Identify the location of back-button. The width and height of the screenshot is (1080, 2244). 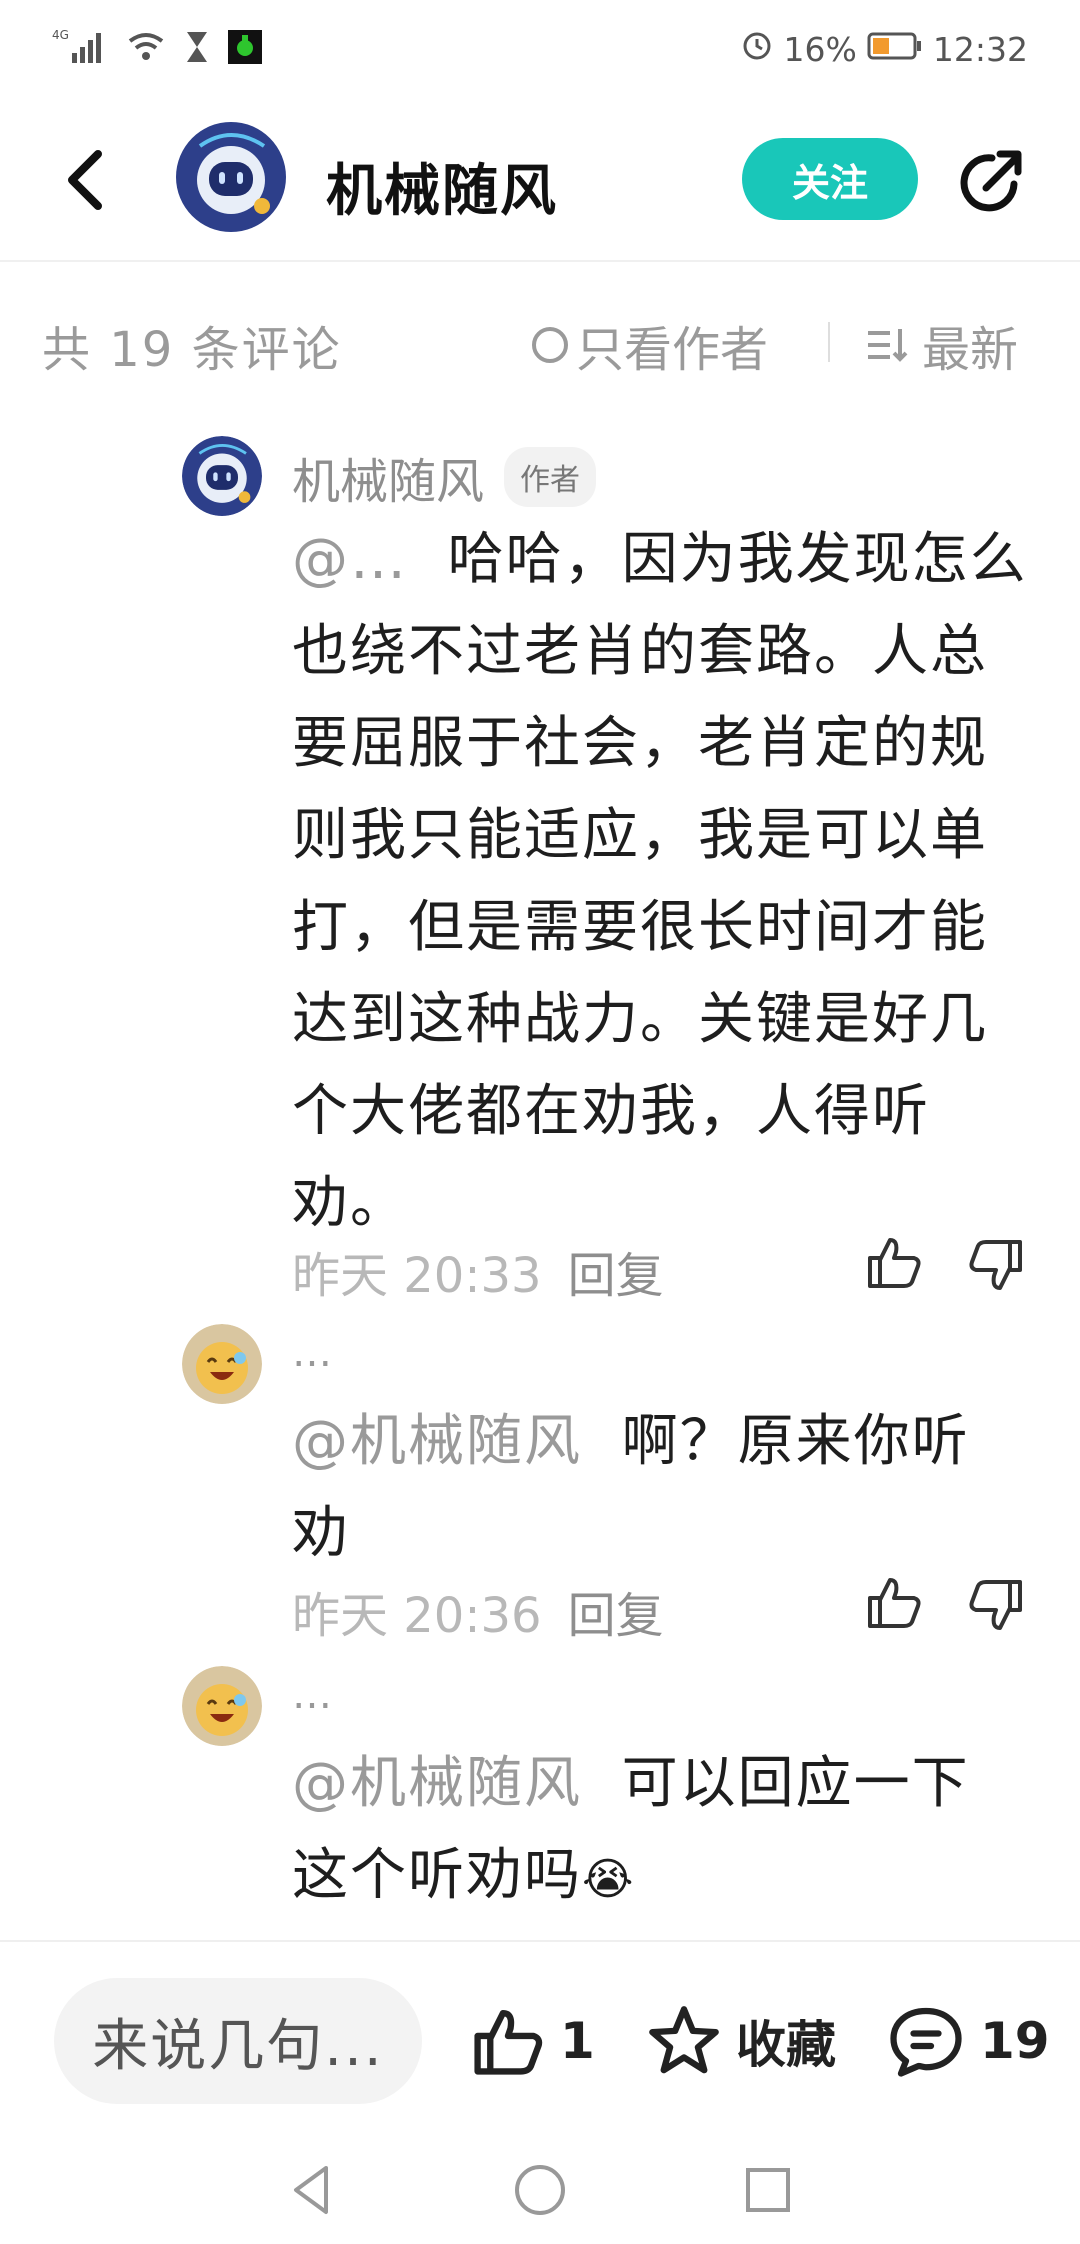
(88, 180).